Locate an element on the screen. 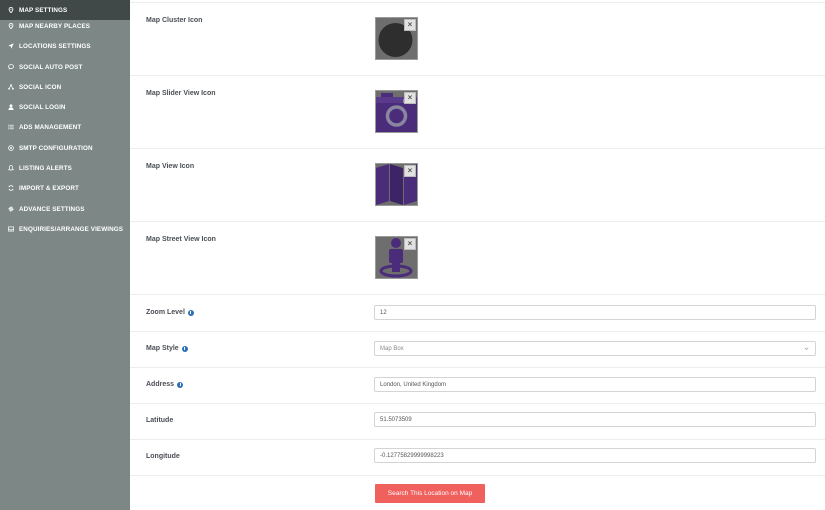  sidebar-item-label: SOCIAL ICON is located at coordinates (40, 87).